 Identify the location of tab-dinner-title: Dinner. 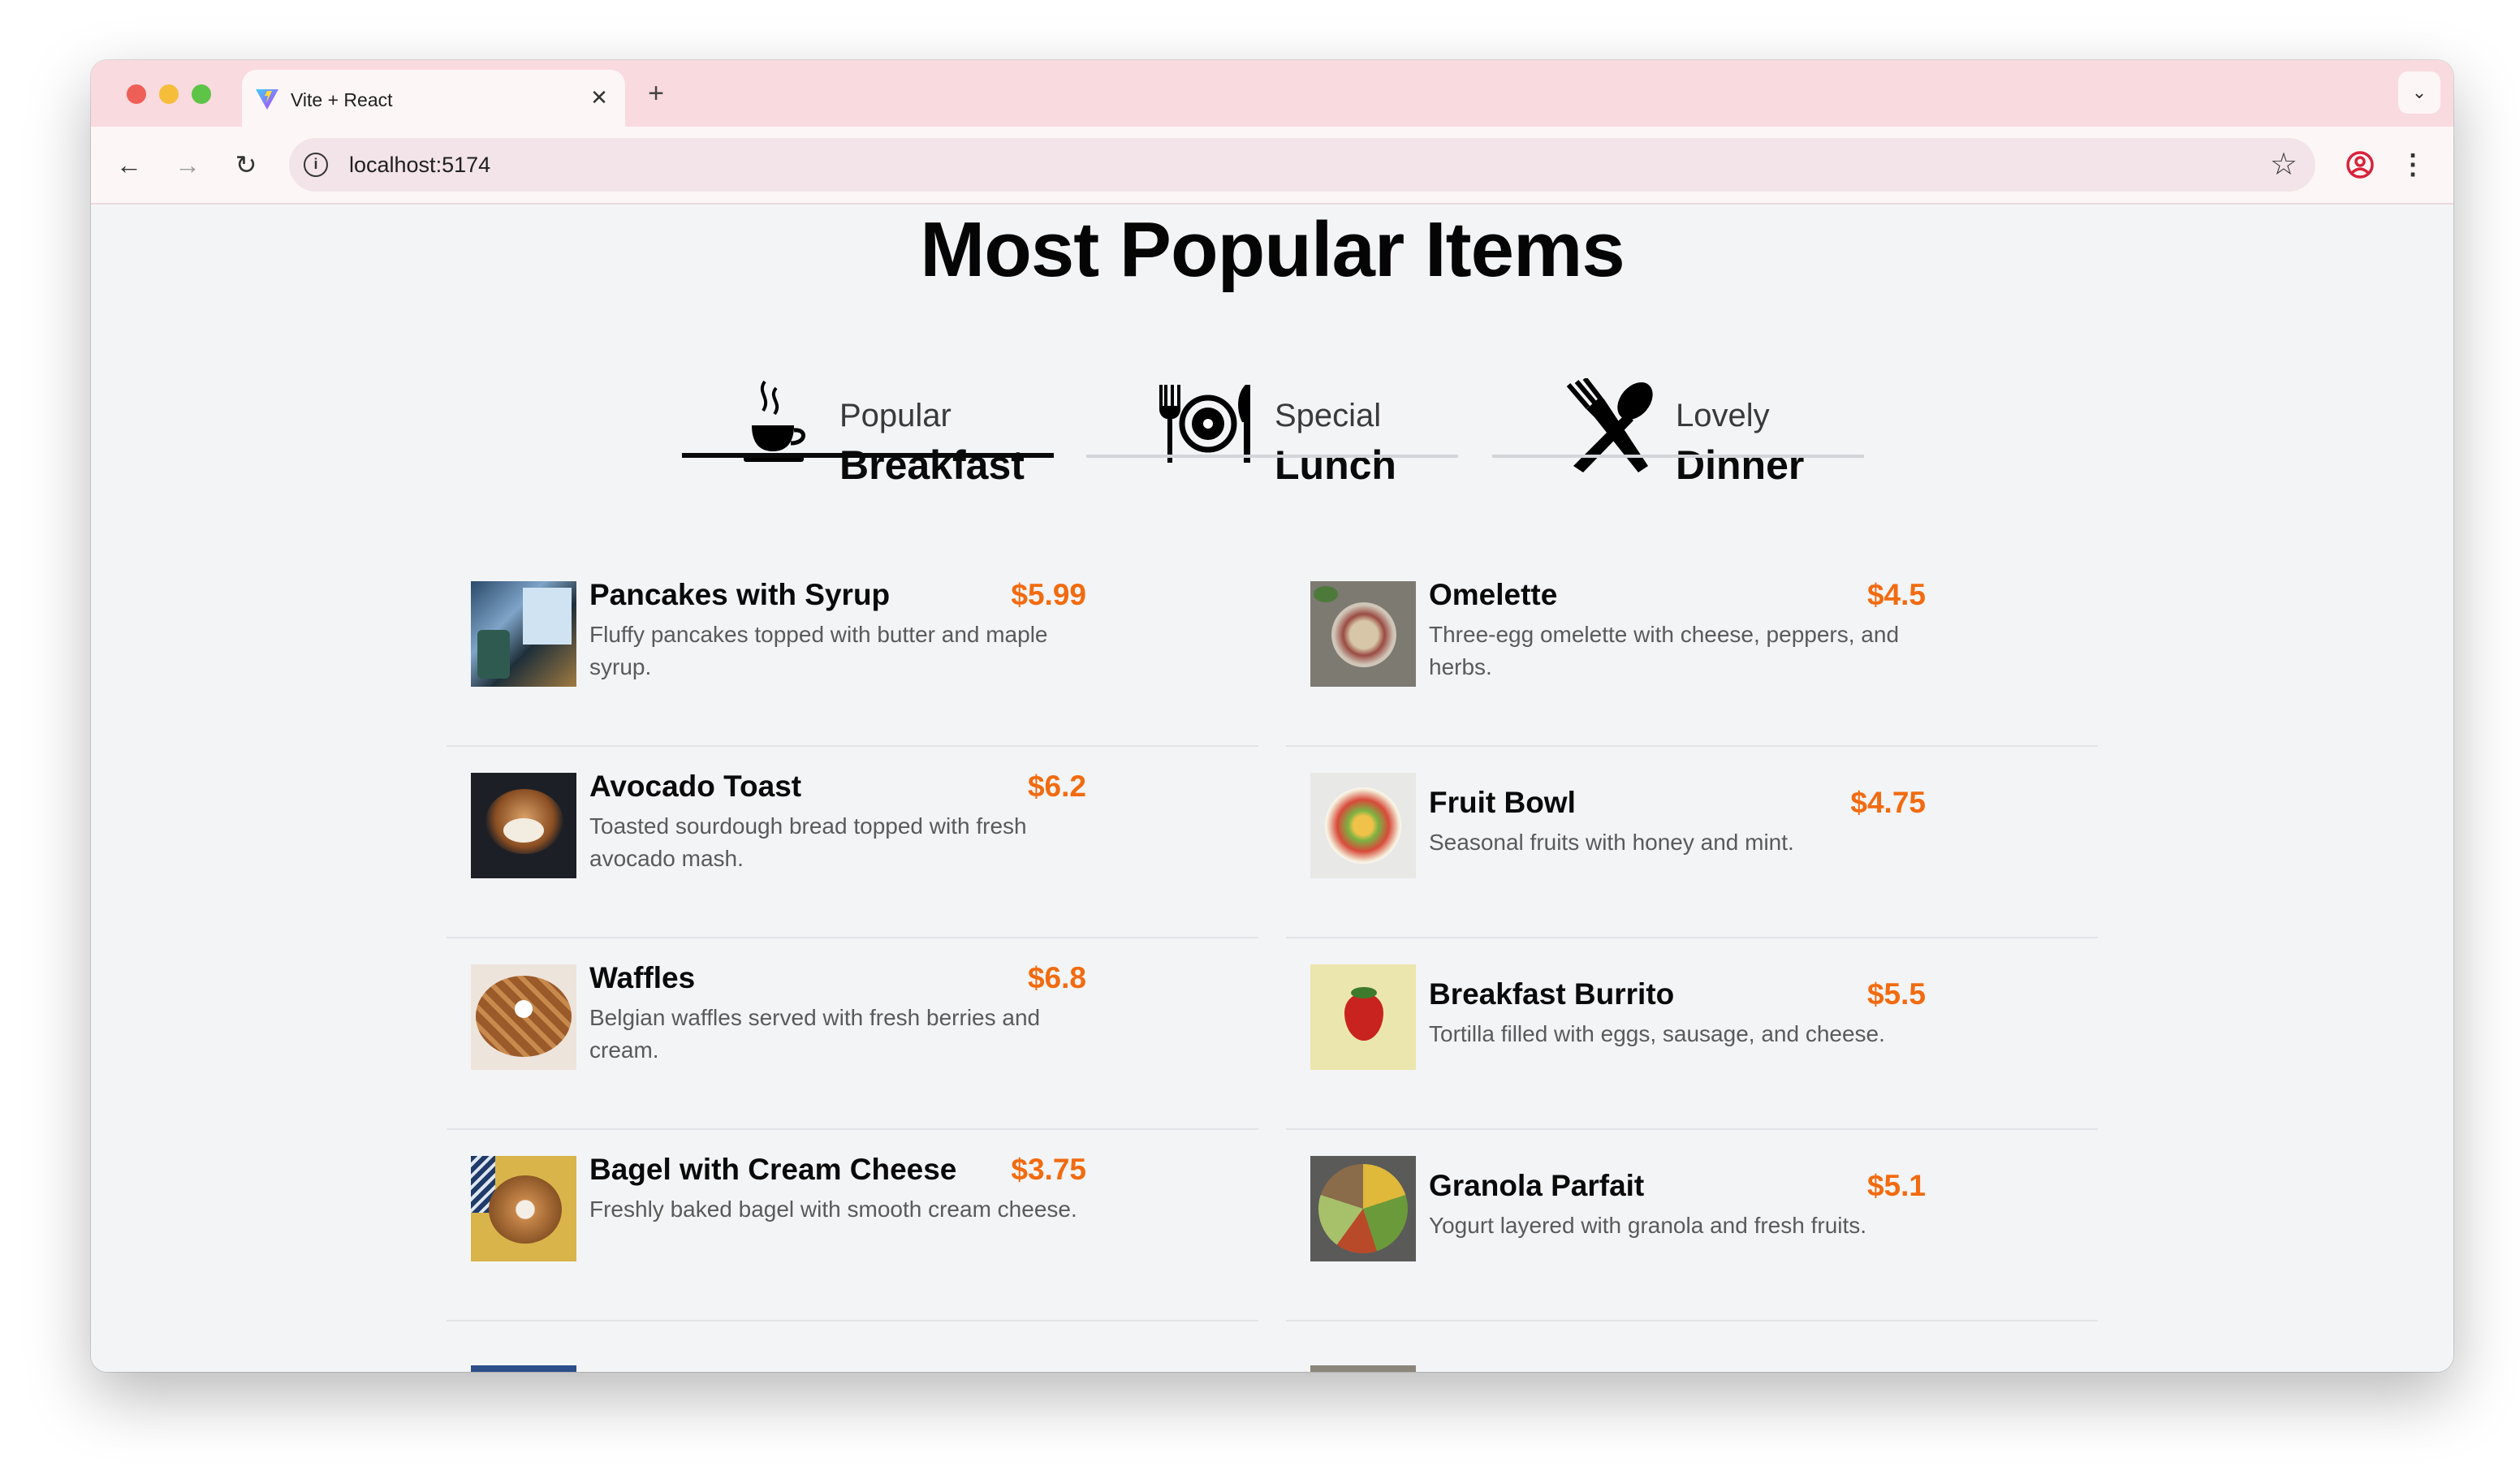
(1741, 465).